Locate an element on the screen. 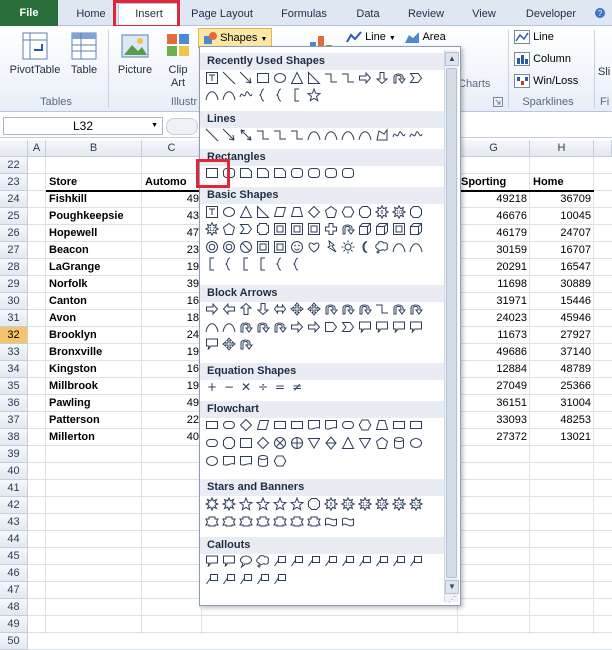  row-header-24: 24 is located at coordinates (14, 199).